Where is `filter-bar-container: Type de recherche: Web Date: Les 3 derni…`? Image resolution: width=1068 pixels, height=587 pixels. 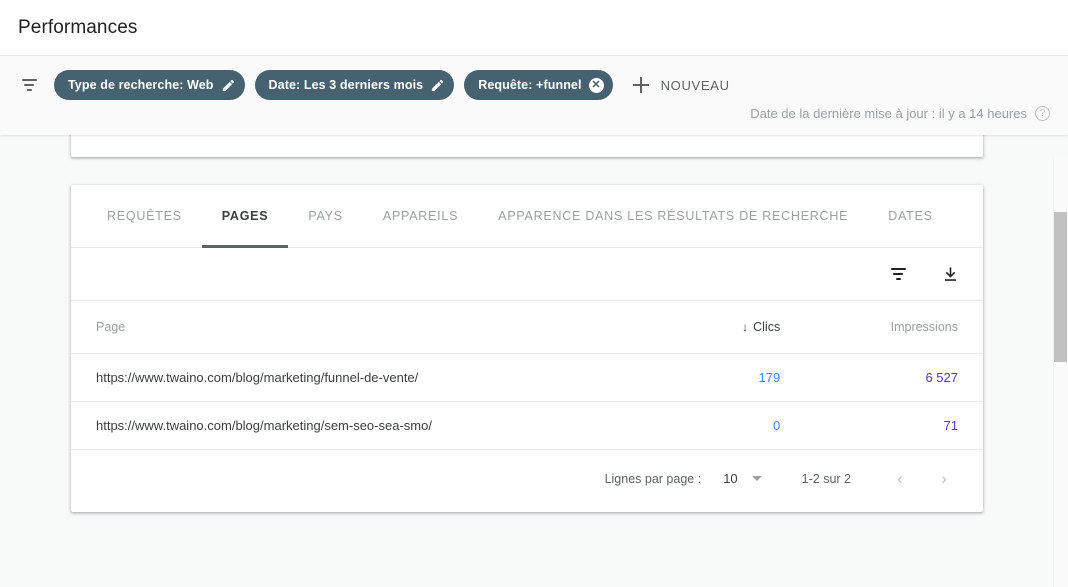
filter-bar-container: Type de recherche: Web Date: Les 3 derni… is located at coordinates (534, 95).